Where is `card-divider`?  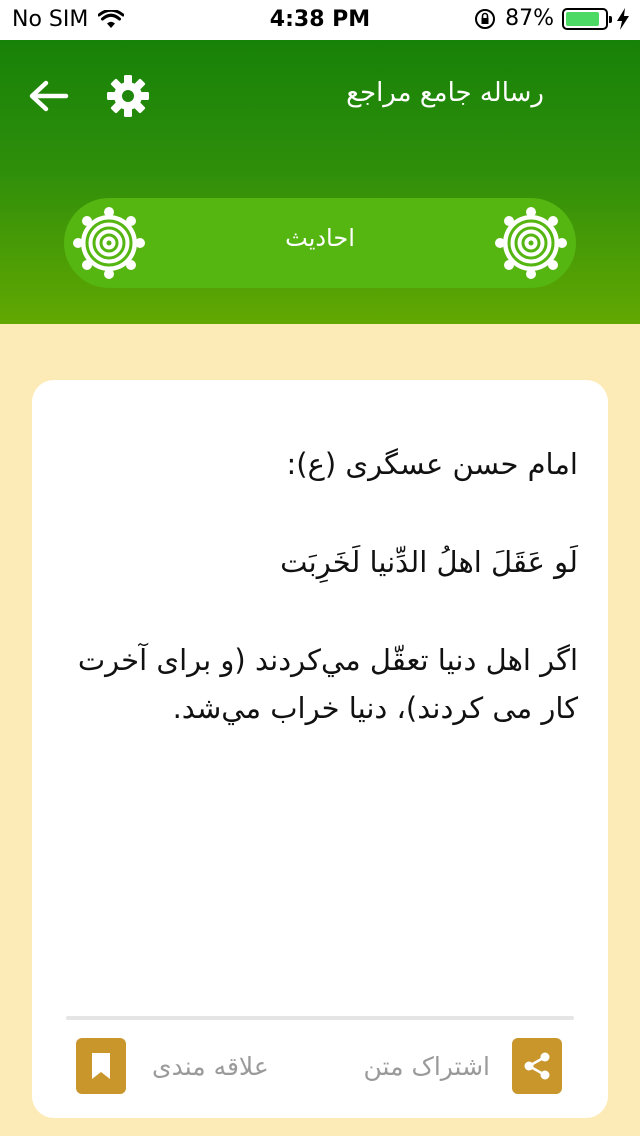 card-divider is located at coordinates (320, 1018).